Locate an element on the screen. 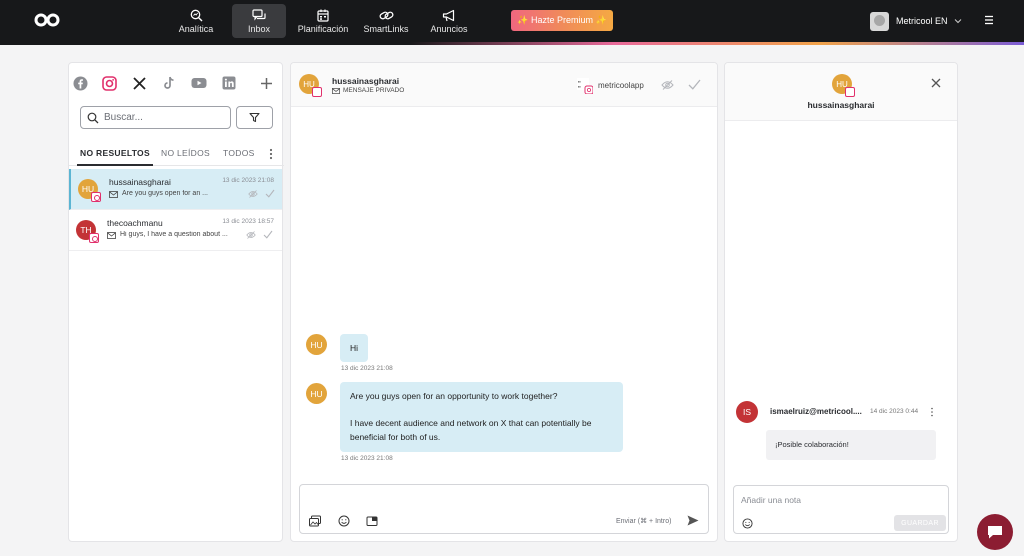 Image resolution: width=1024 pixels, height=556 pixels. note-author-avatar: IS is located at coordinates (747, 412).